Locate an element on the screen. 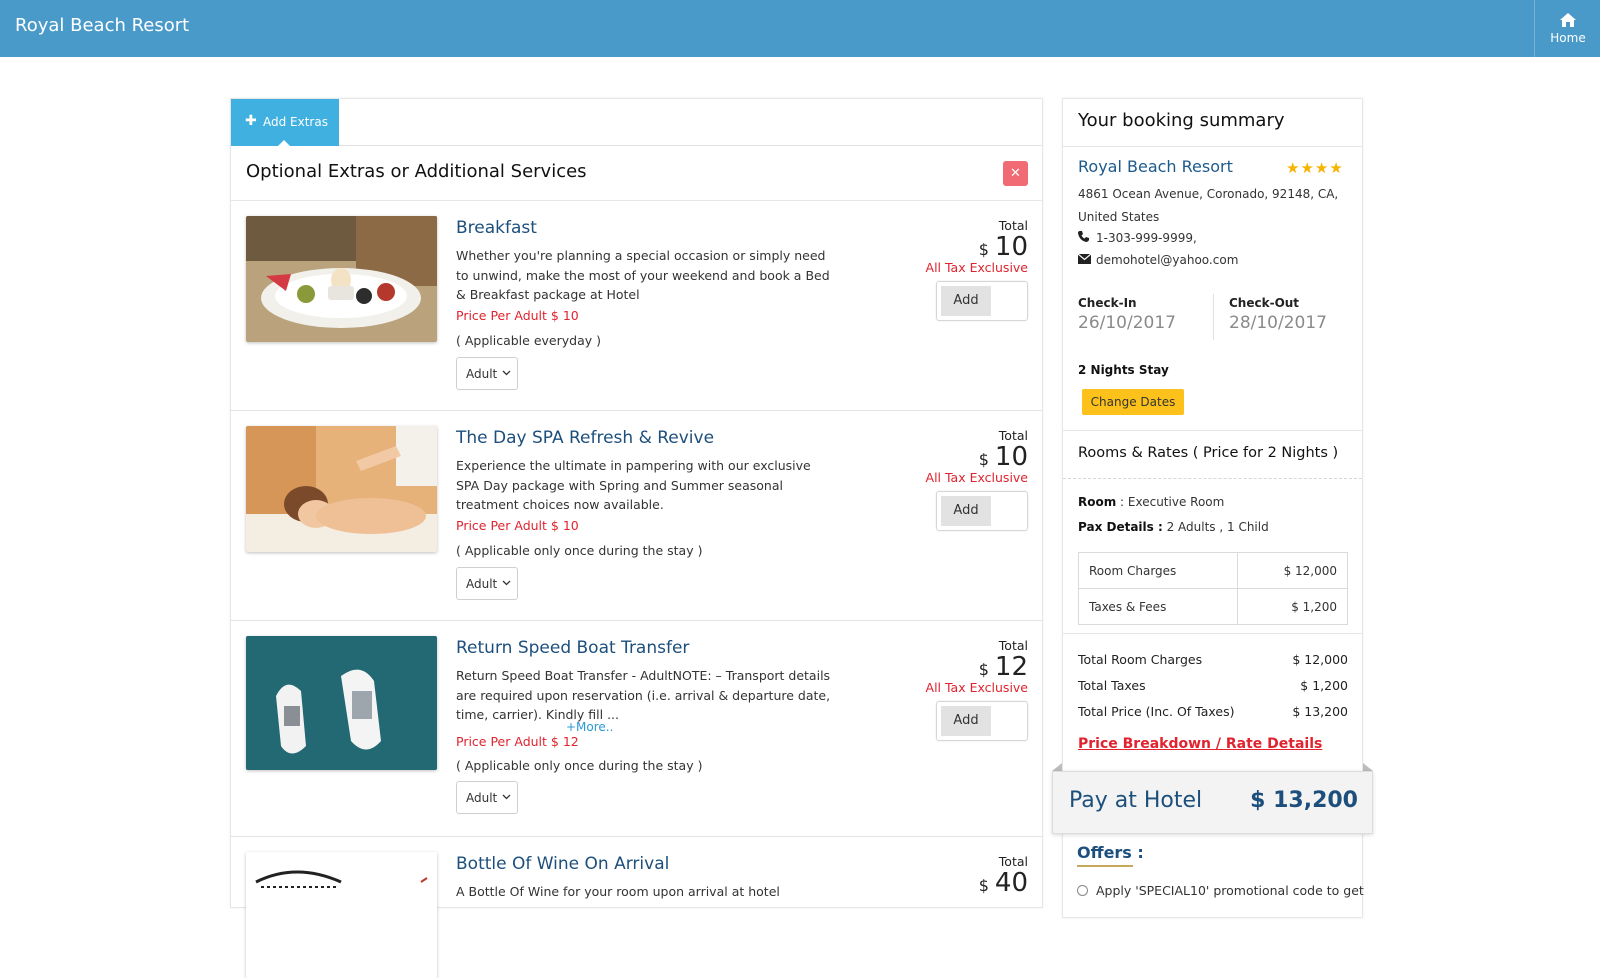 This screenshot has width=1600, height=978. close-button: ✕ is located at coordinates (1015, 173).